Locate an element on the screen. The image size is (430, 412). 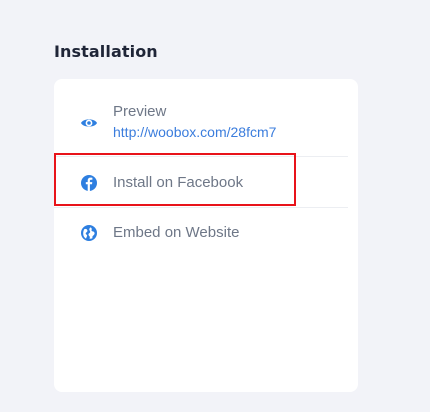
section-title: Installation is located at coordinates (106, 51).